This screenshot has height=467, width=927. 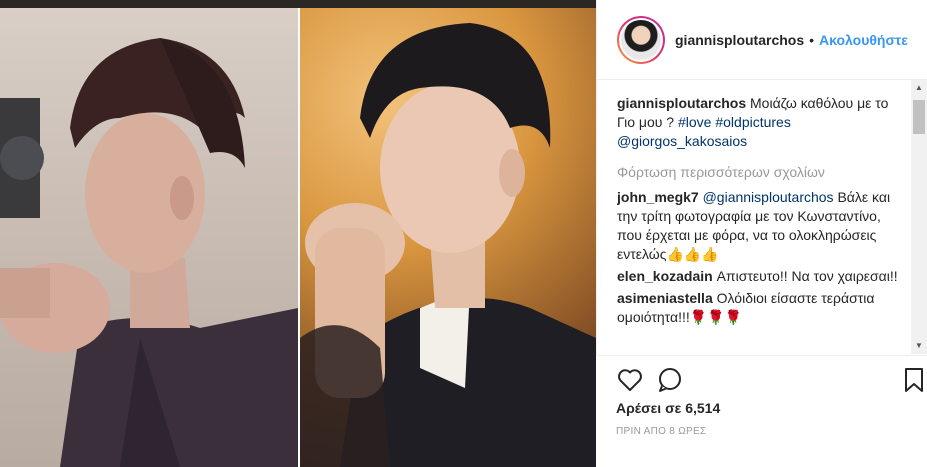 I want to click on post-header: giannisploutarchos • Ακολουθήστε, so click(x=762, y=40).